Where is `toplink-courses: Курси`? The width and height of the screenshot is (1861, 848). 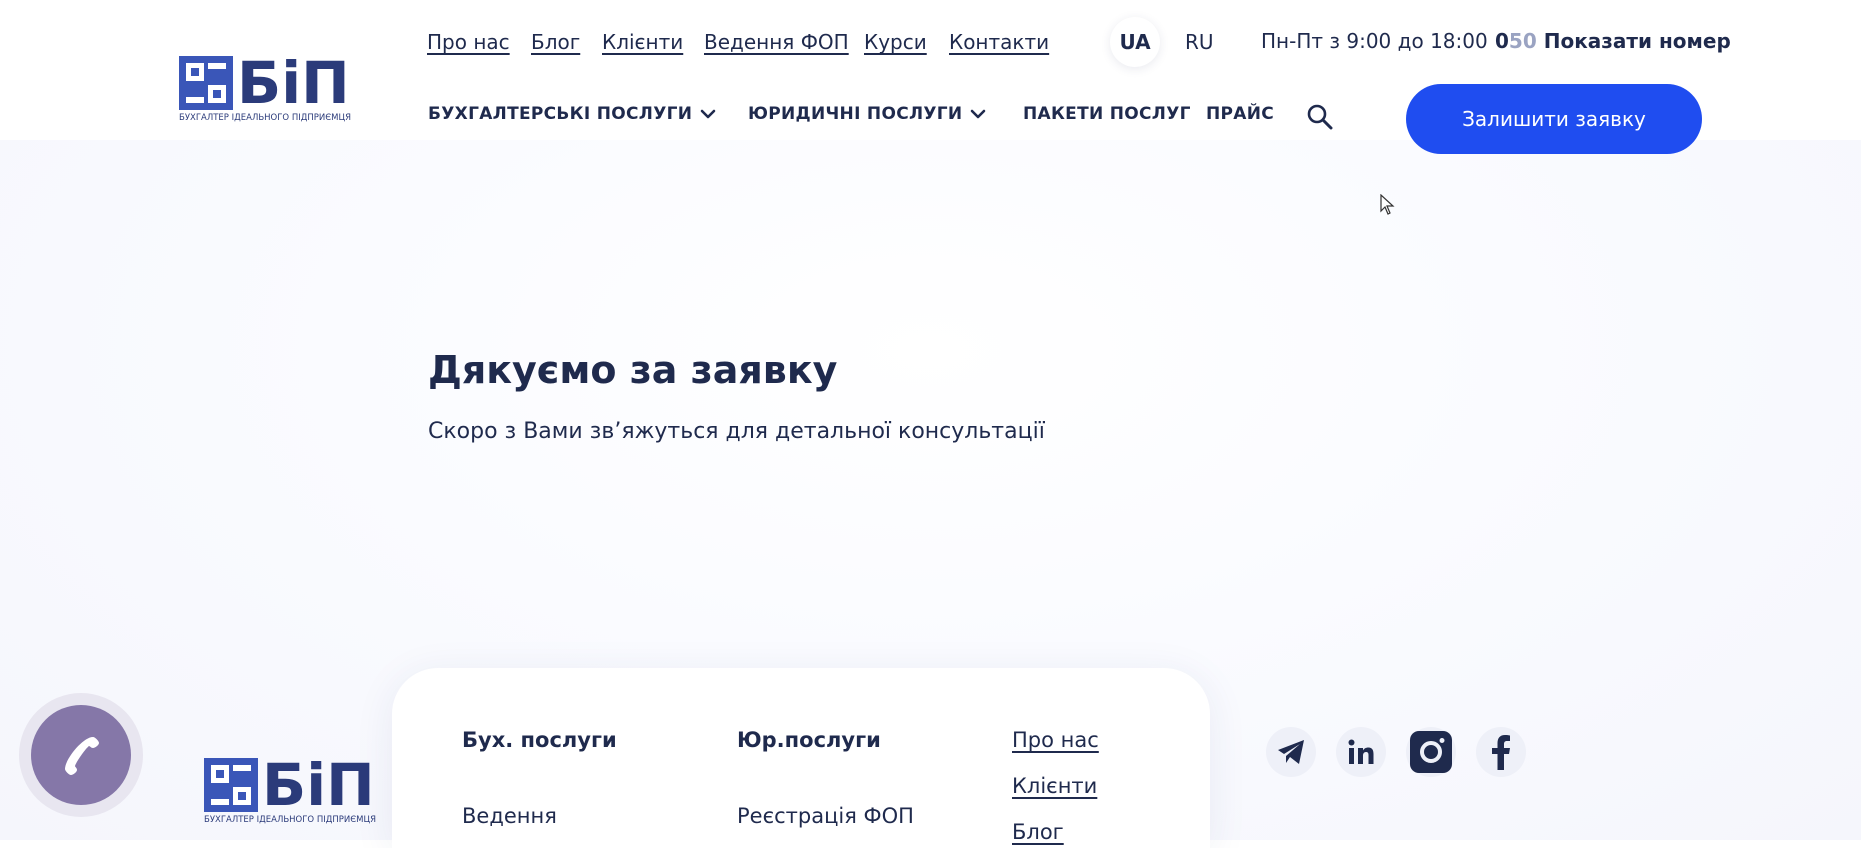
toplink-courses: Курси is located at coordinates (895, 42).